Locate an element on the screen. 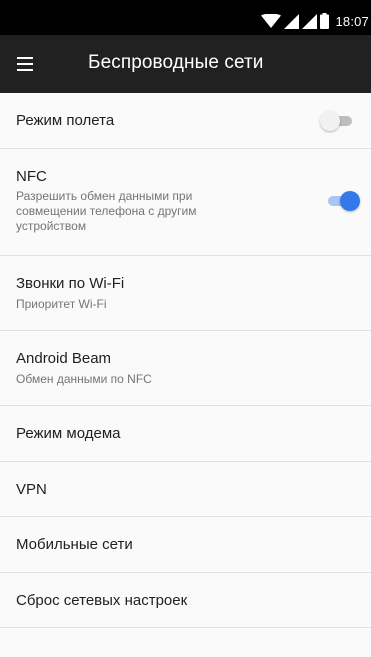 The height and width of the screenshot is (657, 371). setting-title: Режим полета is located at coordinates (65, 120).